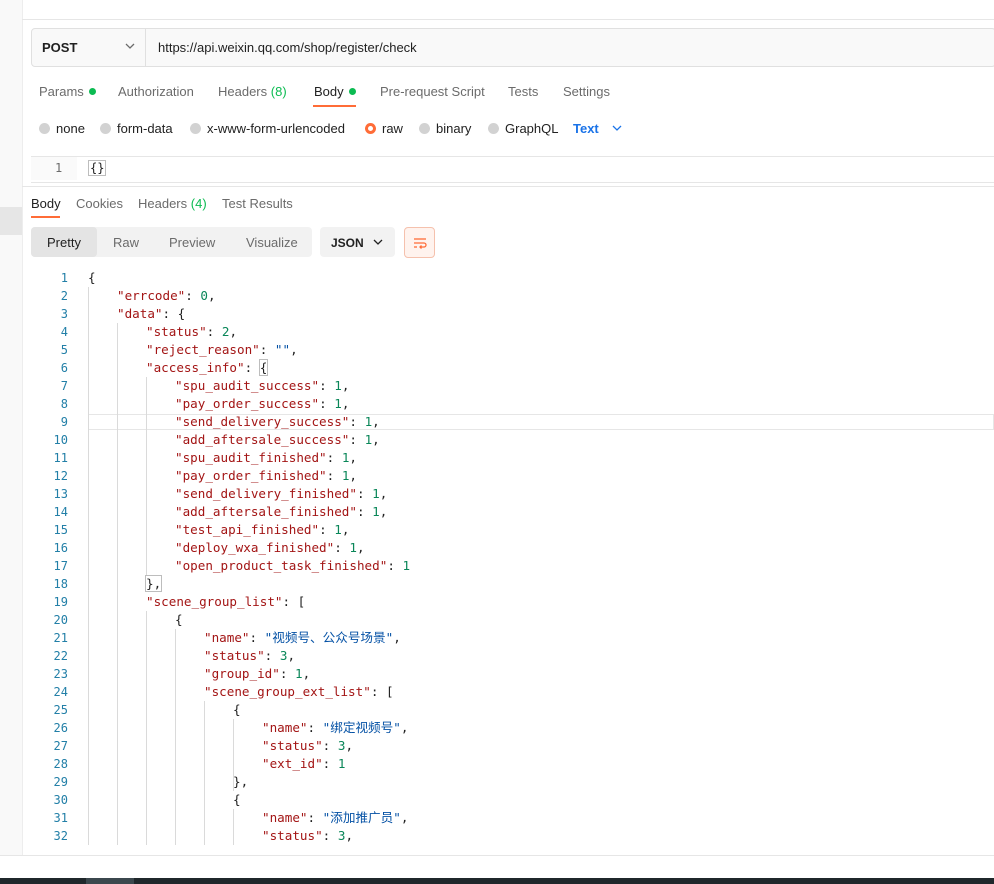  What do you see at coordinates (11, 428) in the screenshot?
I see `left-panel-edge` at bounding box center [11, 428].